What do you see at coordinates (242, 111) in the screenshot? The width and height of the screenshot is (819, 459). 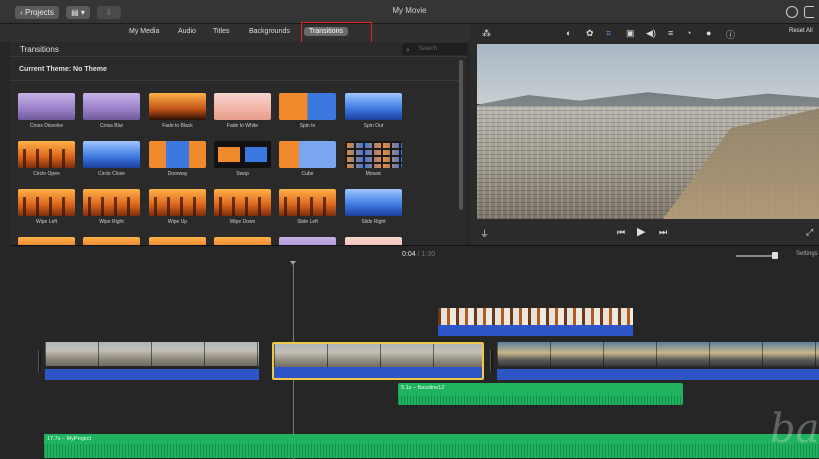 I see `transition-tile: Fade to White` at bounding box center [242, 111].